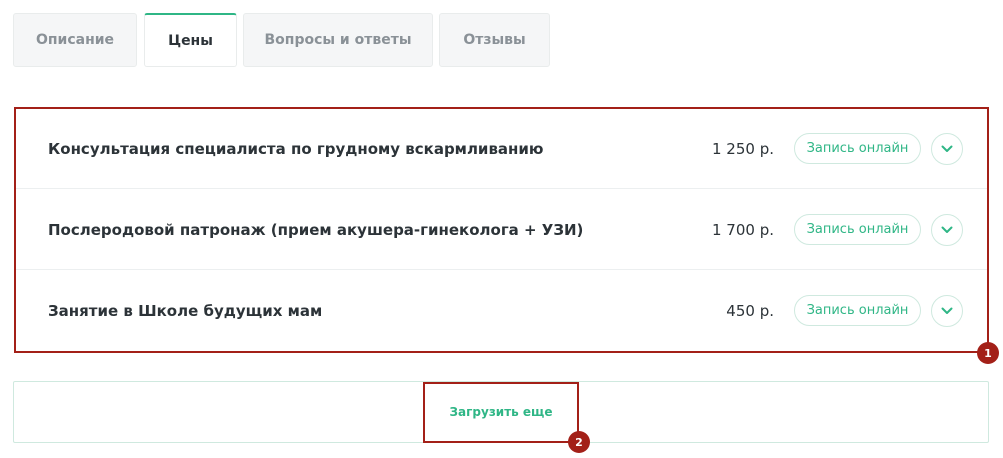 The height and width of the screenshot is (458, 1003). I want to click on tab-label: Цены, so click(190, 40).